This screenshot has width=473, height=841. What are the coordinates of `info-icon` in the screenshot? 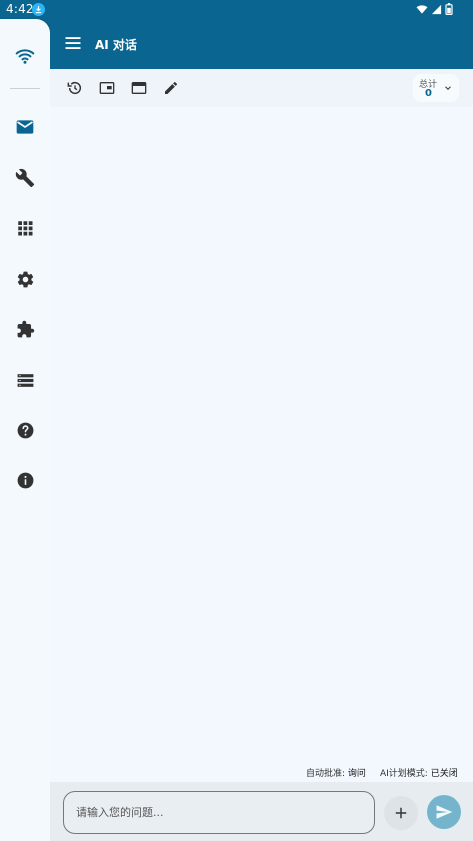 It's located at (25, 480).